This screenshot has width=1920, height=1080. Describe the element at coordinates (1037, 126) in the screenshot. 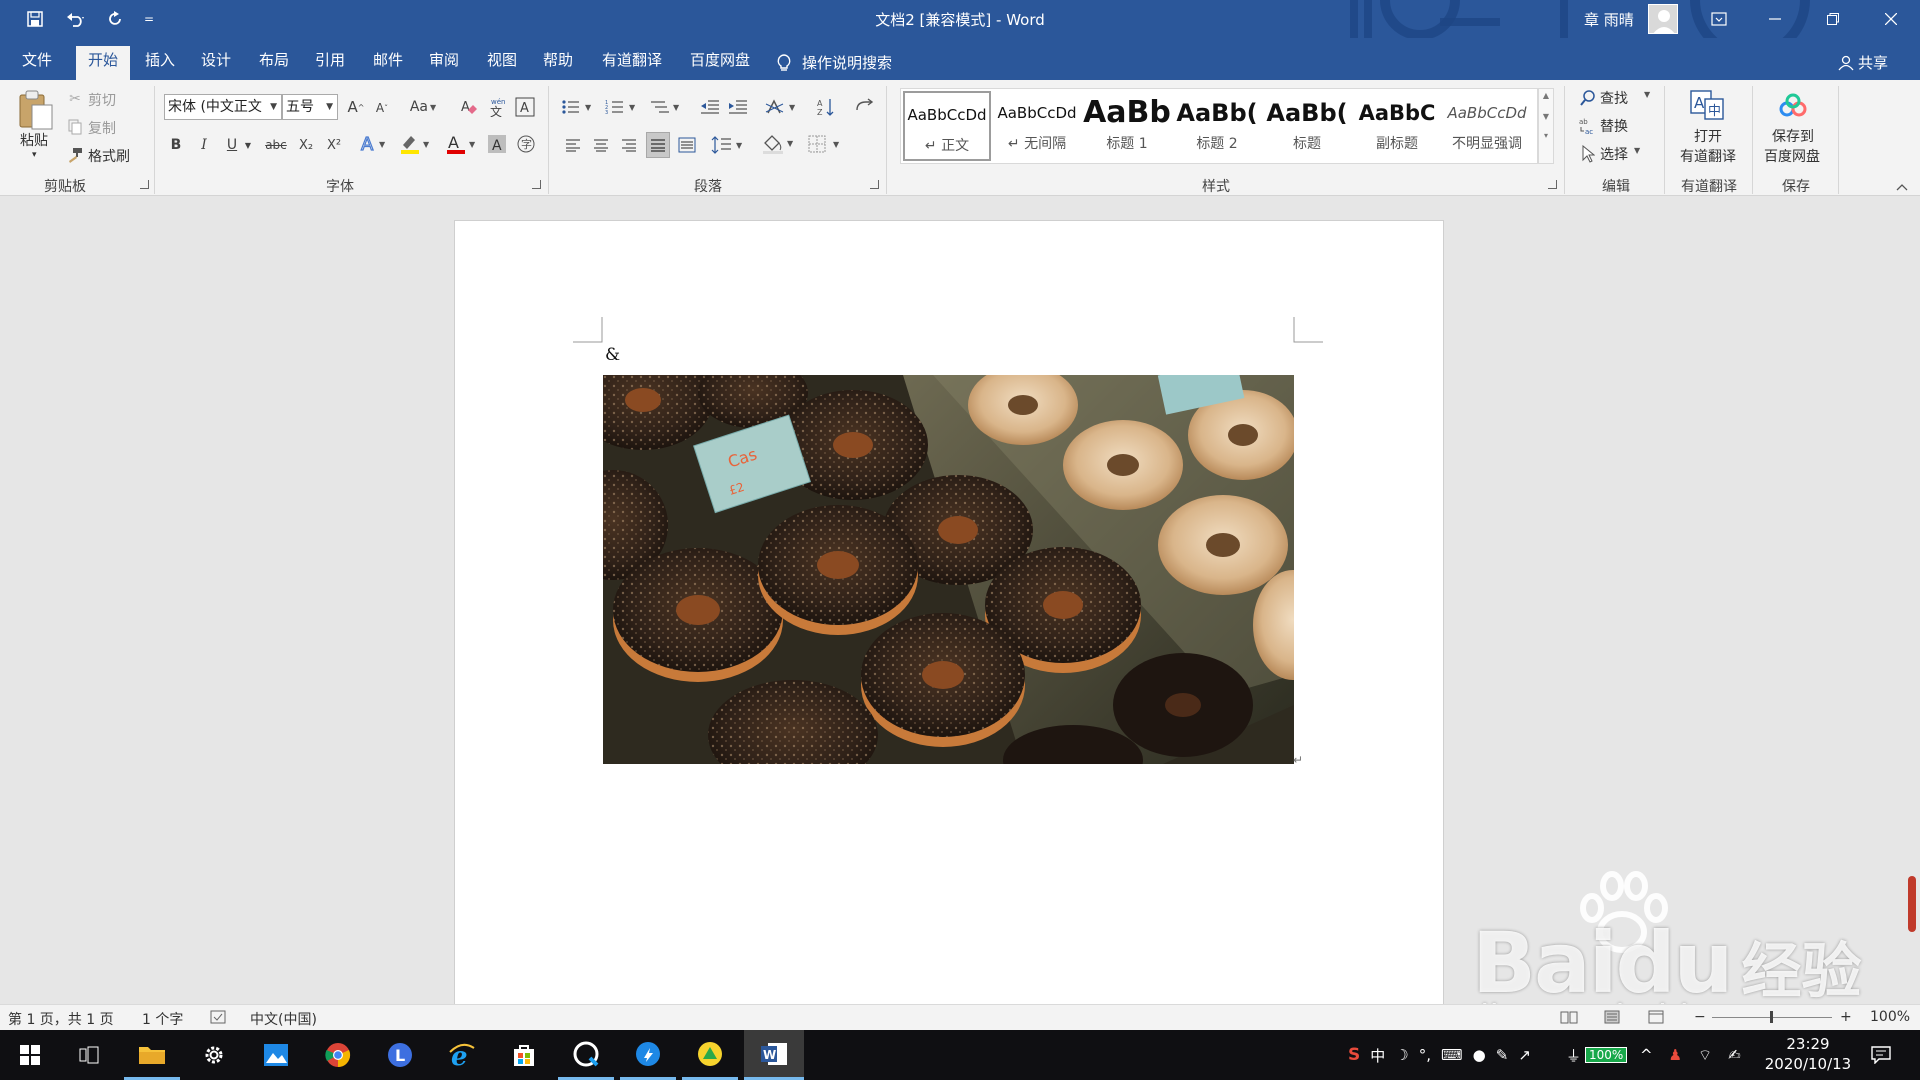

I see `style-no-spacing: AaBbCcDd ↵ 无间隔` at that location.